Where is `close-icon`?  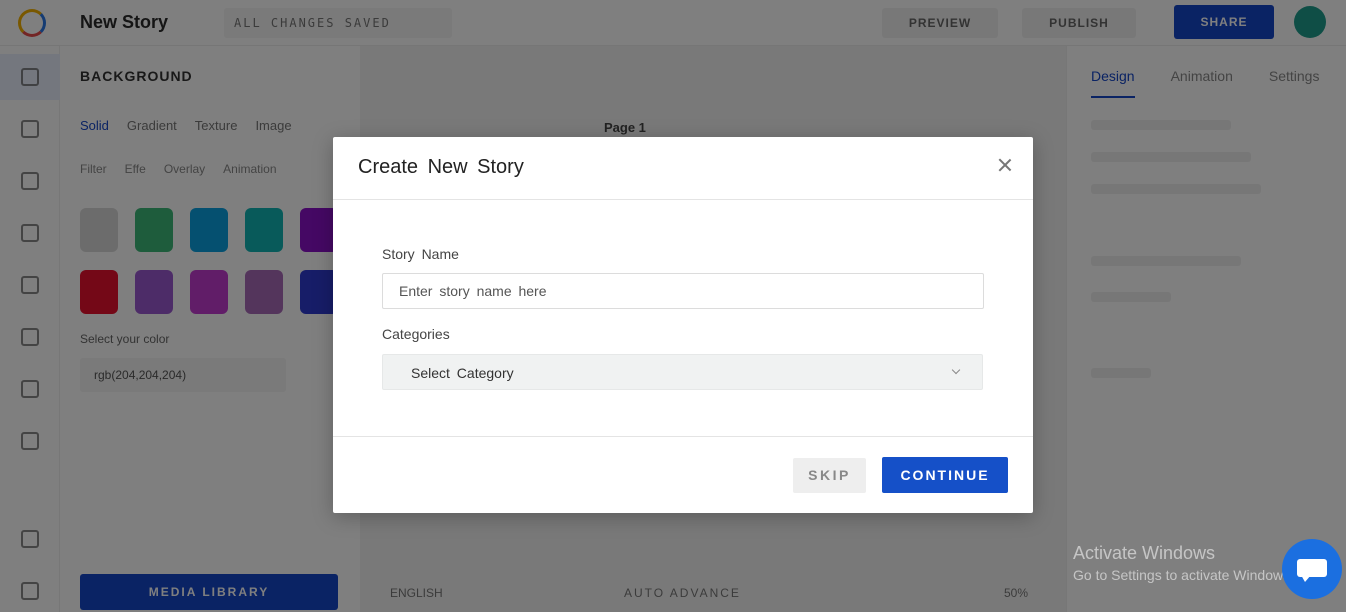 close-icon is located at coordinates (1005, 165).